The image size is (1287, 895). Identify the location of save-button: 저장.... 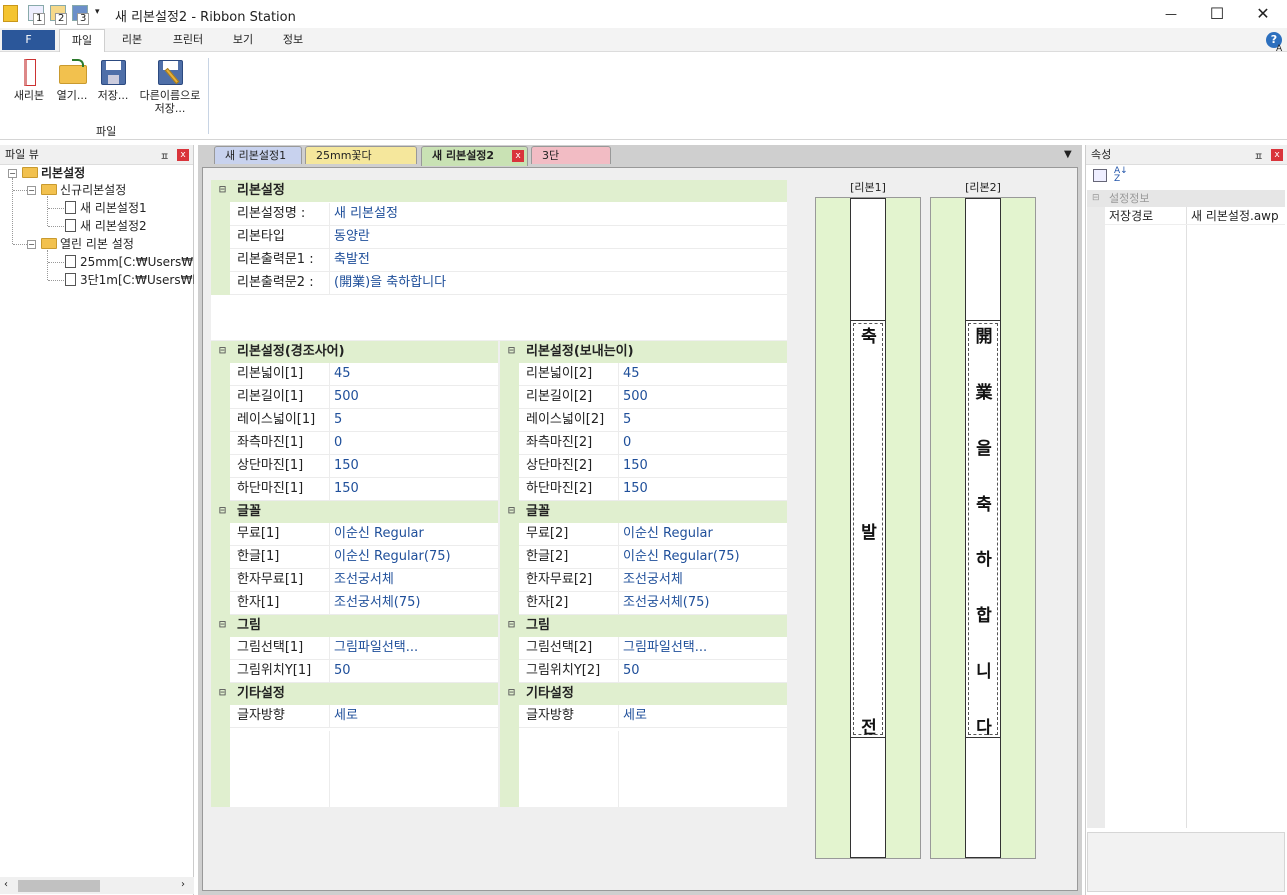
(113, 80).